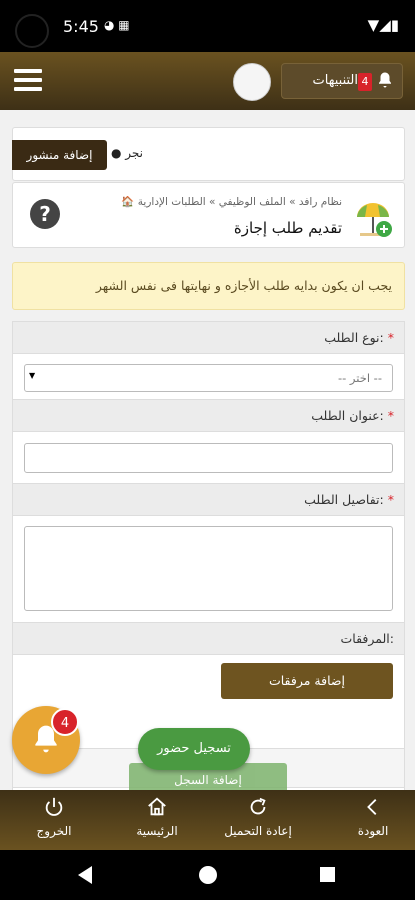 Image resolution: width=415 pixels, height=900 pixels. I want to click on status-notification-icons: ◕ ▦, so click(117, 25).